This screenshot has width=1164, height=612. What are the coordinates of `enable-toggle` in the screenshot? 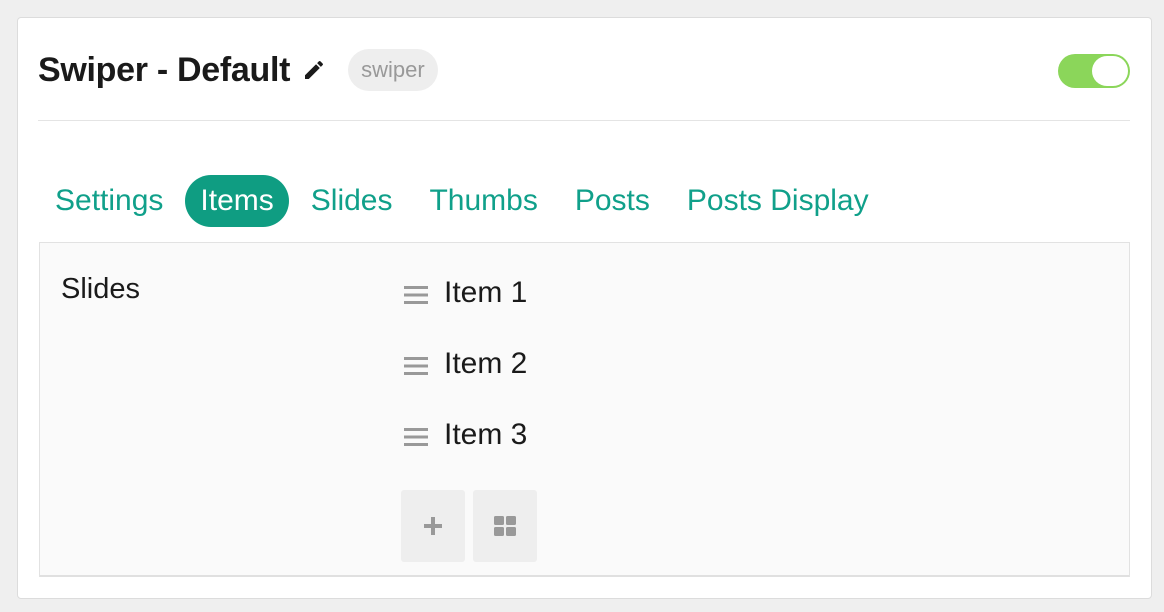 It's located at (1094, 71).